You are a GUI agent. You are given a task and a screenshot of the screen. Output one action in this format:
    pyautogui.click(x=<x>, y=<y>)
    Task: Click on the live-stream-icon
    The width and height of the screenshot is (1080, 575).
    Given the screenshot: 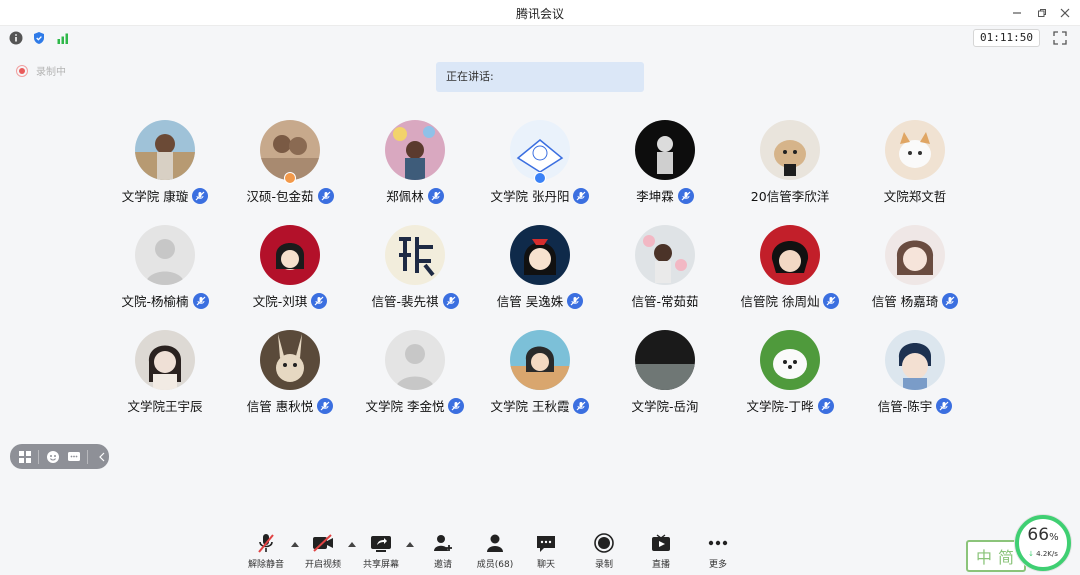 What is the action you would take?
    pyautogui.click(x=661, y=542)
    